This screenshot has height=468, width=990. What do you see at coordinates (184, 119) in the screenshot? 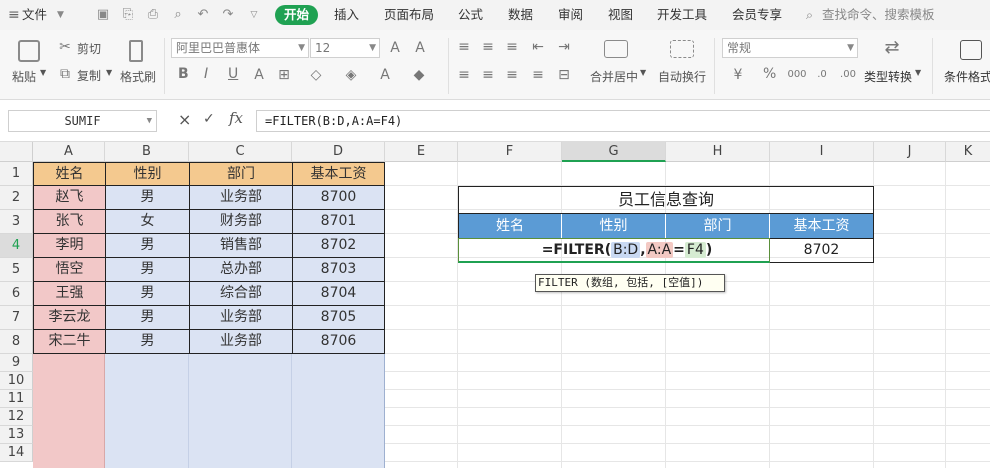
I see `cancel-button: ×` at bounding box center [184, 119].